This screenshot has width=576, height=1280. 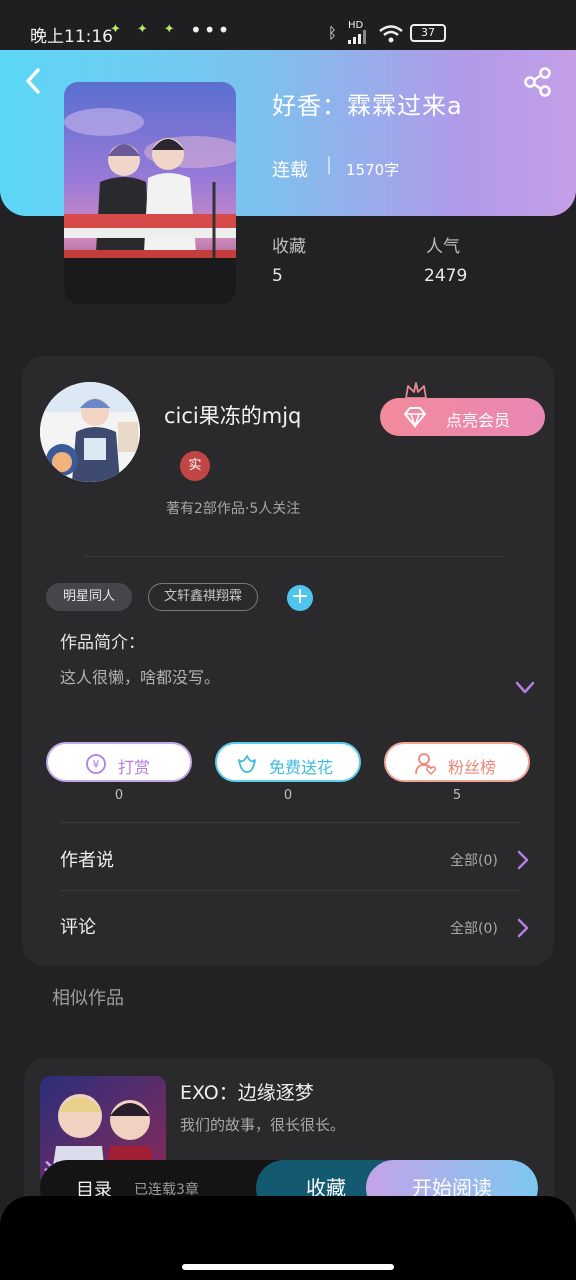 What do you see at coordinates (478, 420) in the screenshot?
I see `vip-button-label: 点亮会员` at bounding box center [478, 420].